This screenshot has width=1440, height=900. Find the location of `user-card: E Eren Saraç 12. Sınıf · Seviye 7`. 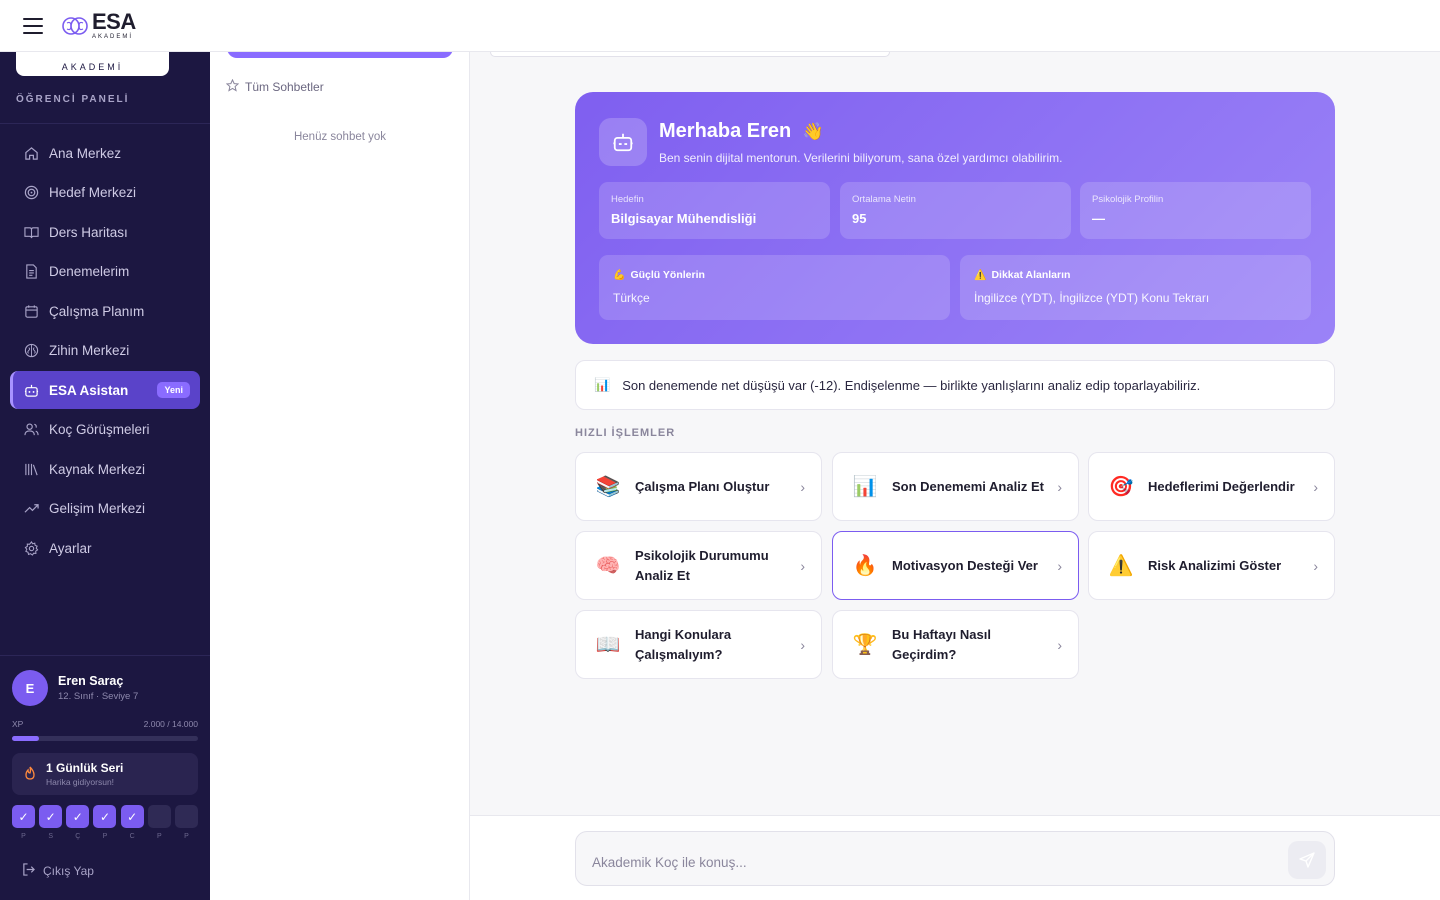

user-card: E Eren Saraç 12. Sınıf · Seviye 7 is located at coordinates (75, 688).